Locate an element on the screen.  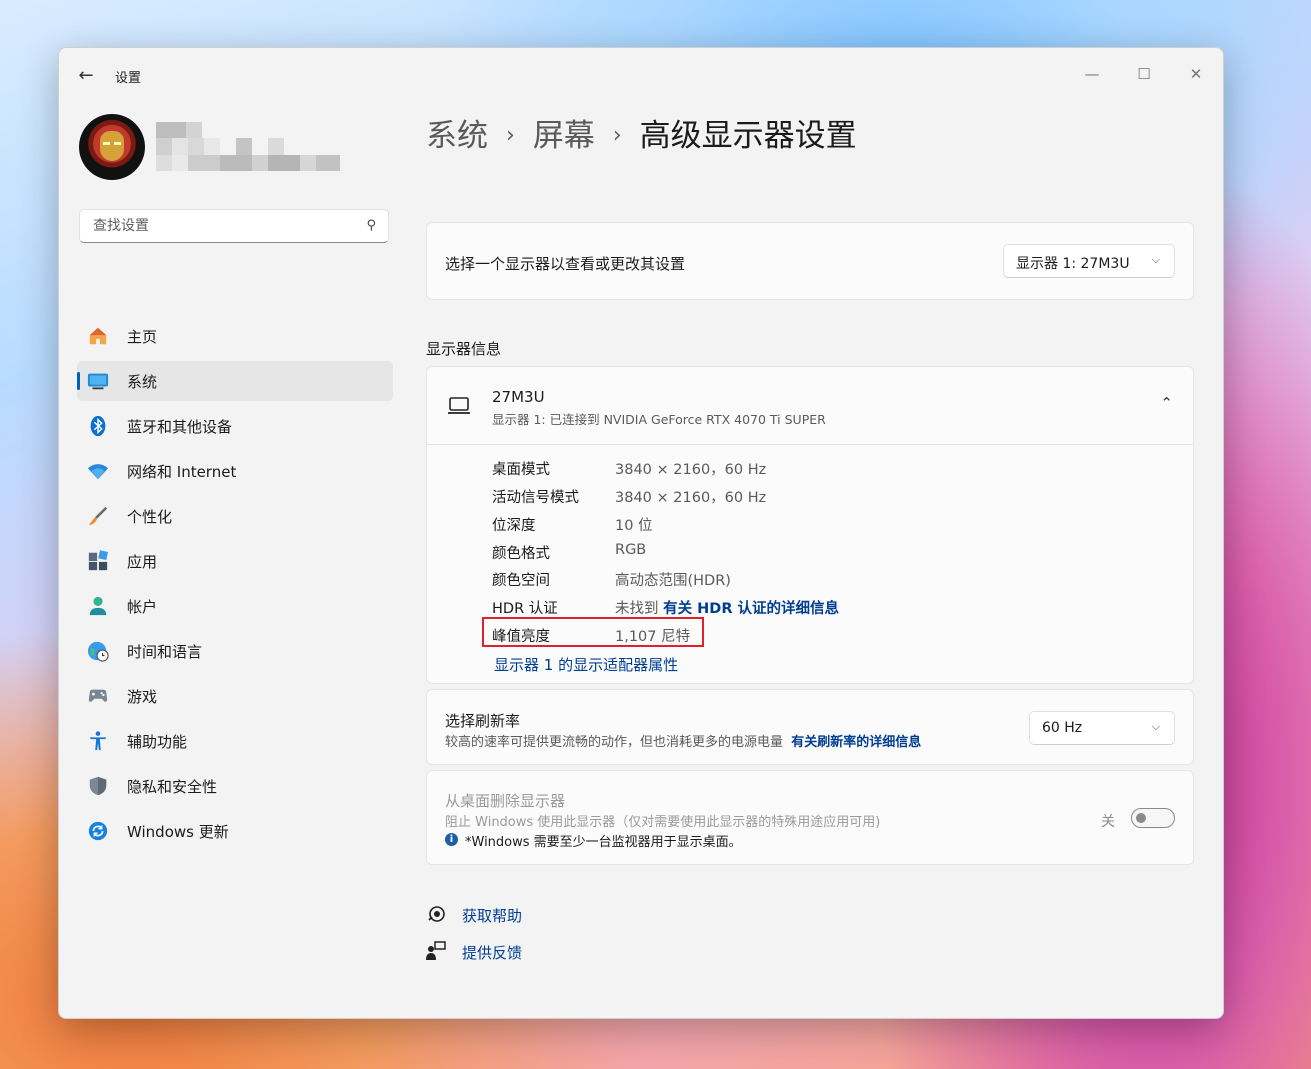
gamepad-icon is located at coordinates (98, 695).